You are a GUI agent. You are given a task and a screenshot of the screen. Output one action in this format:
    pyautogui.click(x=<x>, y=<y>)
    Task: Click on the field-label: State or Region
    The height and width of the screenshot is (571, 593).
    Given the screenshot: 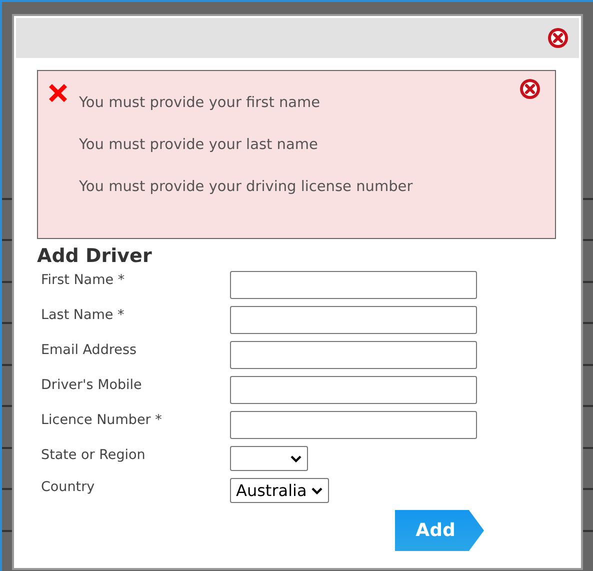 What is the action you would take?
    pyautogui.click(x=93, y=455)
    